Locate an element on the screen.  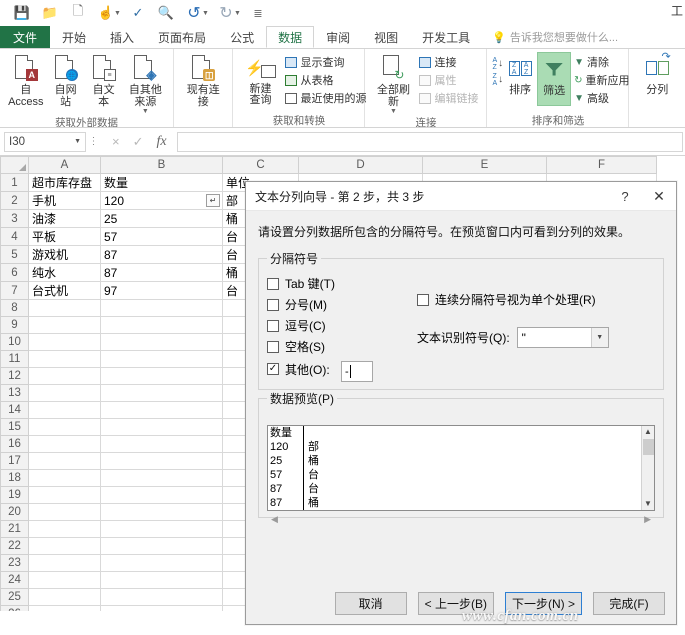
from-access-button: A 自 Access is located at coordinates (26, 80).